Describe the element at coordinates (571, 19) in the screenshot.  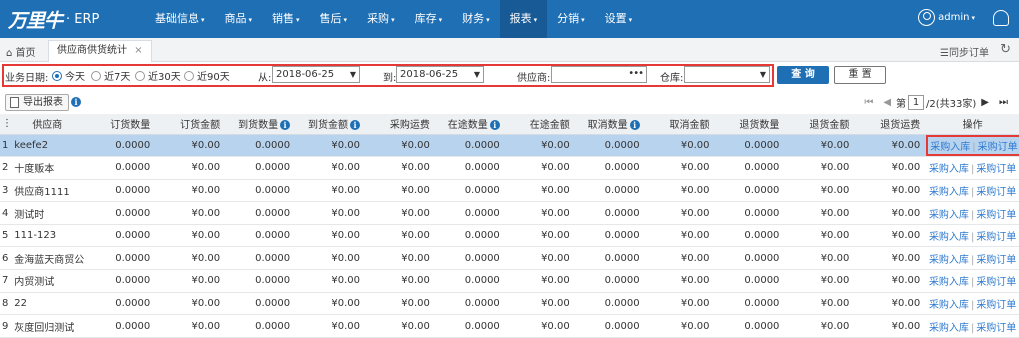
I see `nav-item-8: 分销 ▾` at that location.